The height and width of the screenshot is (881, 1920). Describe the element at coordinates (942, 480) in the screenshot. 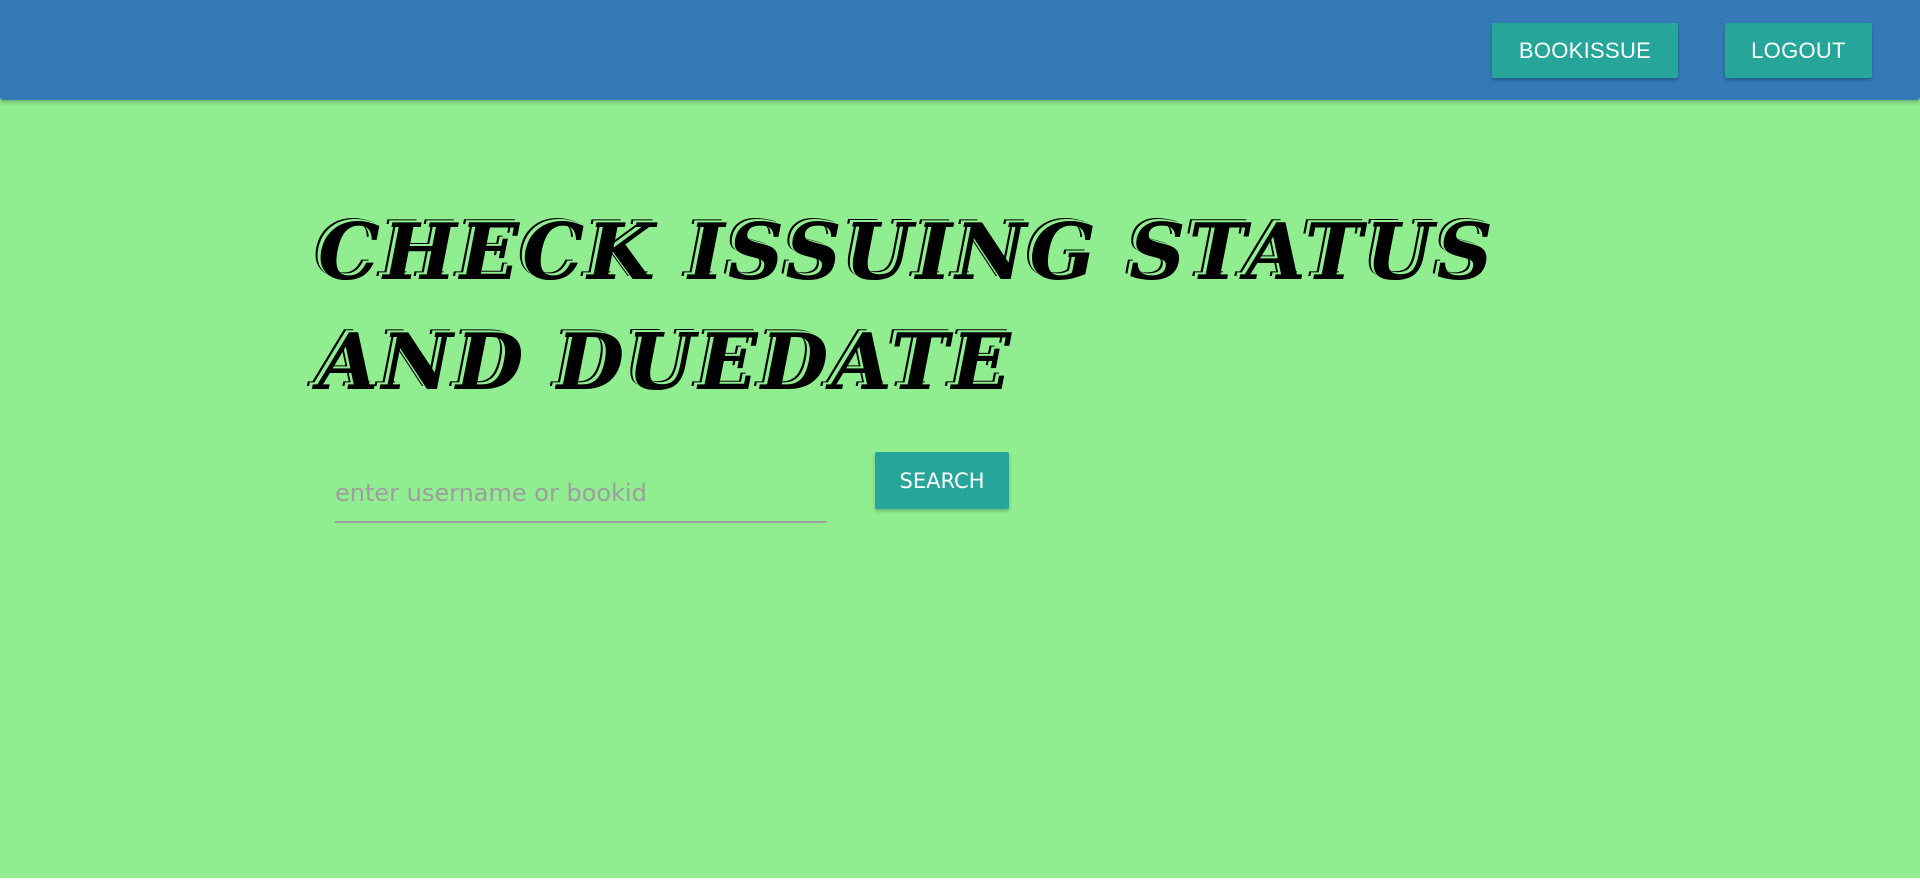

I see `search-button: SEARCH` at that location.